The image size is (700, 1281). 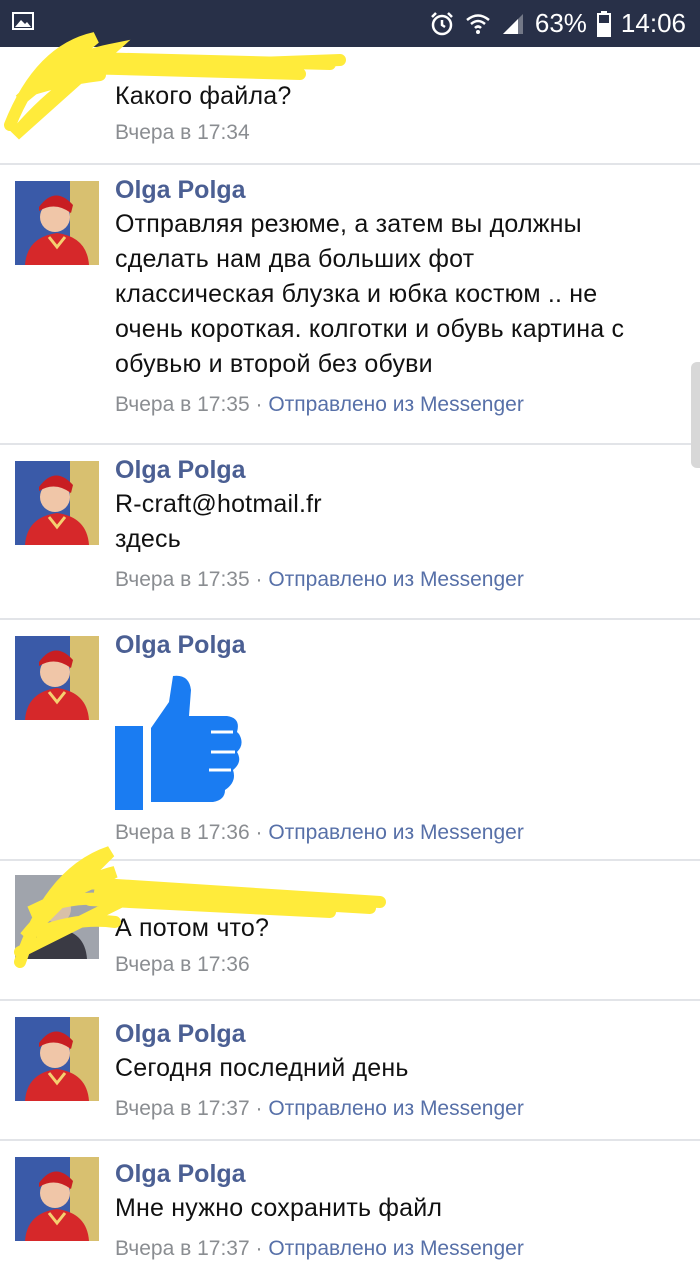 I want to click on wifi-icon, so click(x=478, y=23).